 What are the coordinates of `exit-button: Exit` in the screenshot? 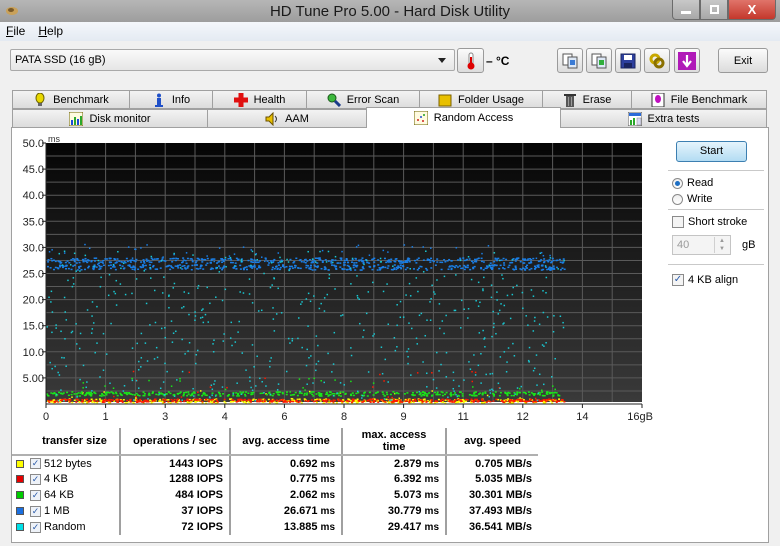 It's located at (743, 60).